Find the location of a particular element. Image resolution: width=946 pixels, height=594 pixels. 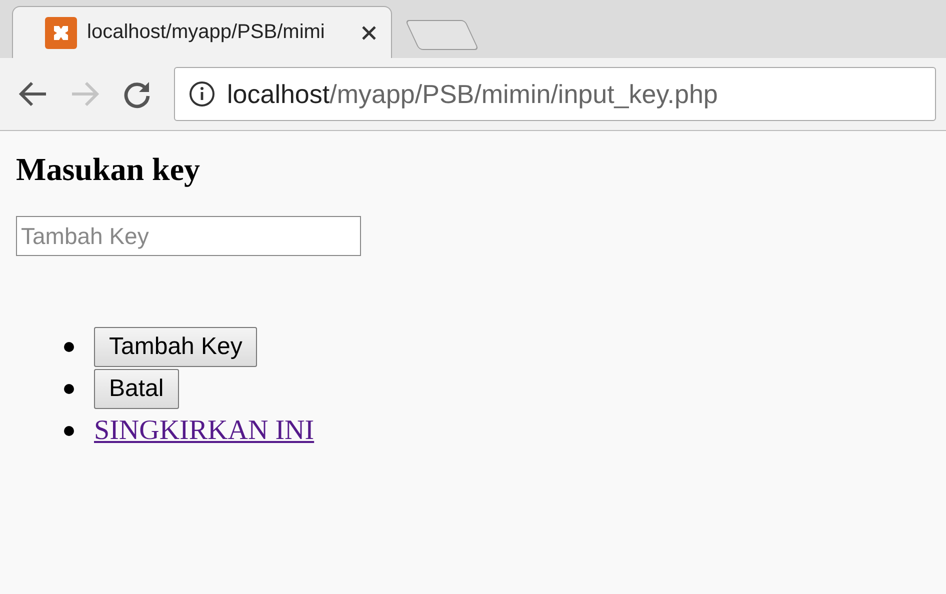

browser-tab: localhost/myapp/PSB/mimi is located at coordinates (202, 32).